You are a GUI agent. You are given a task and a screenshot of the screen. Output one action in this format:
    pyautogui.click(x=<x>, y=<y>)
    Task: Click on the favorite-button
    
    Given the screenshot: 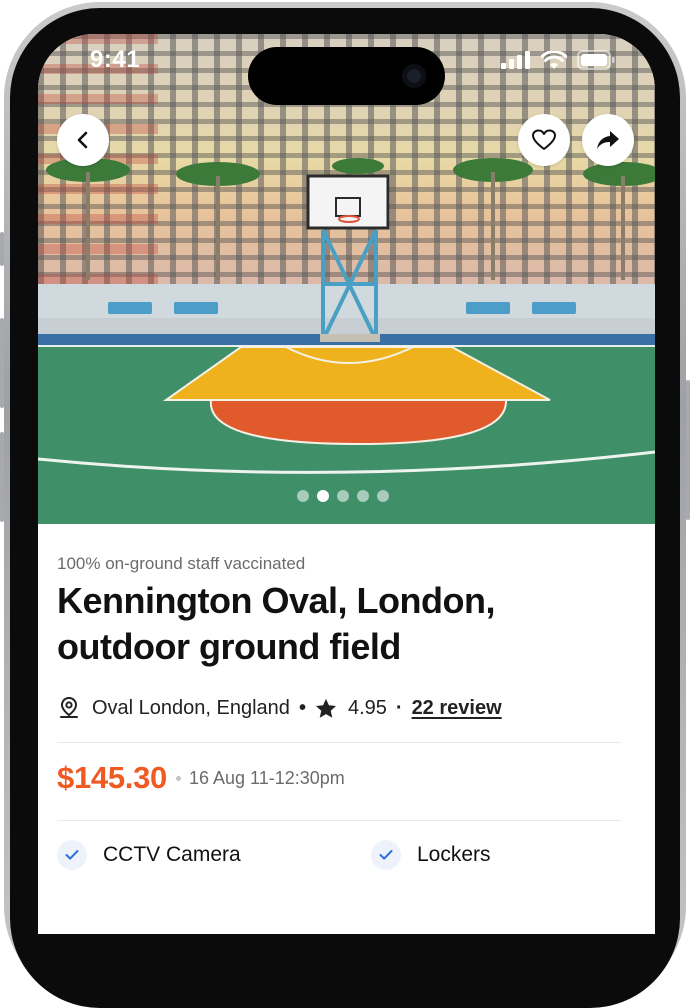 What is the action you would take?
    pyautogui.click(x=544, y=140)
    